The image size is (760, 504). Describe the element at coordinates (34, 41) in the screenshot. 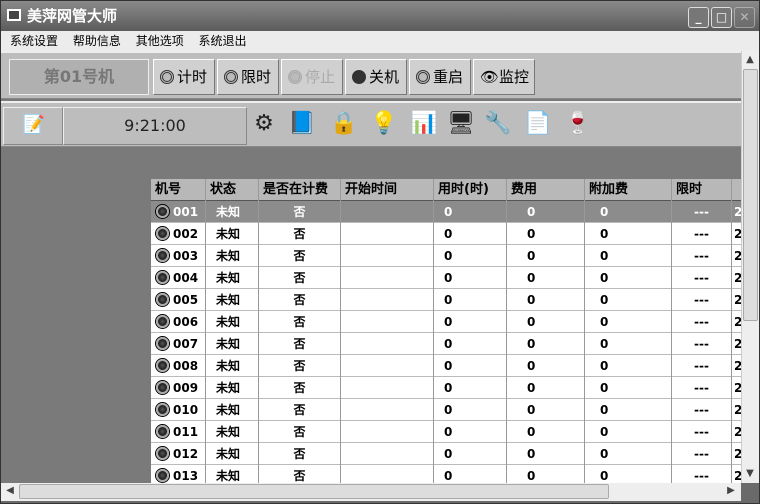

I see `menu-system-settings: 系统设置` at that location.